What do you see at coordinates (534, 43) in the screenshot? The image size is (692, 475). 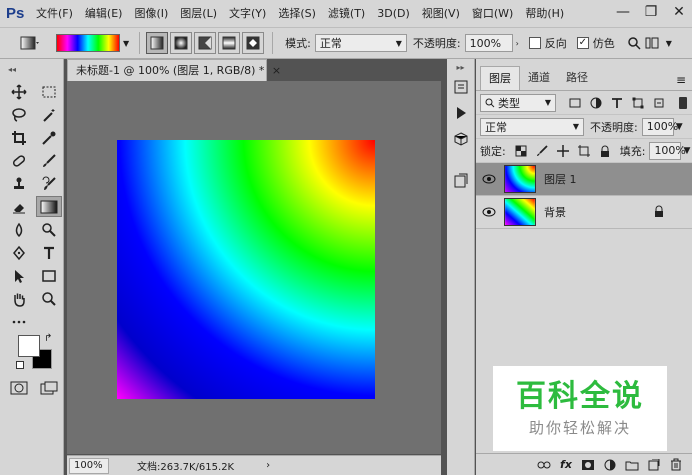 I see `reverse-checkbox` at bounding box center [534, 43].